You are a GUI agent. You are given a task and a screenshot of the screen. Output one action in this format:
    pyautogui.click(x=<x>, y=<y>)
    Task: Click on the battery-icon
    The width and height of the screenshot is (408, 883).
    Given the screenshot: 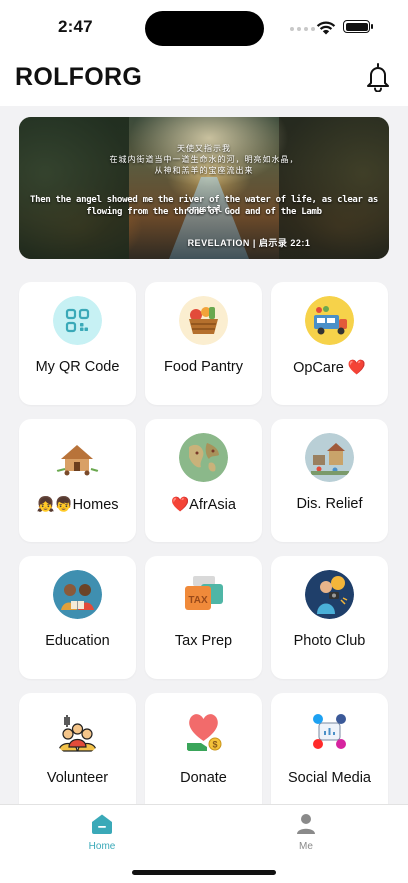 What is the action you would take?
    pyautogui.click(x=358, y=26)
    